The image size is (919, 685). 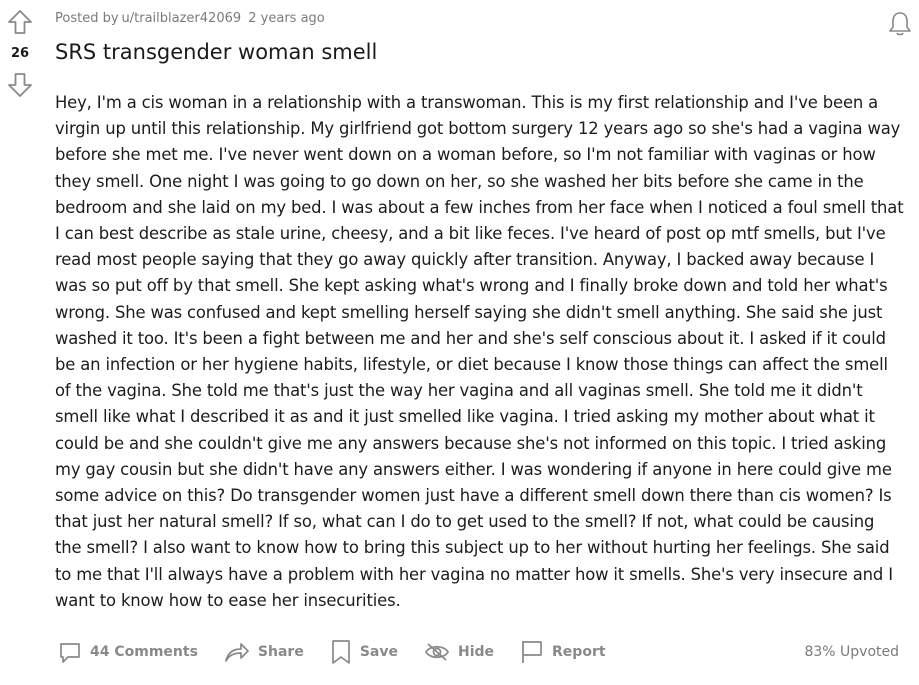 What do you see at coordinates (286, 18) in the screenshot?
I see `post-time: 2 years ago` at bounding box center [286, 18].